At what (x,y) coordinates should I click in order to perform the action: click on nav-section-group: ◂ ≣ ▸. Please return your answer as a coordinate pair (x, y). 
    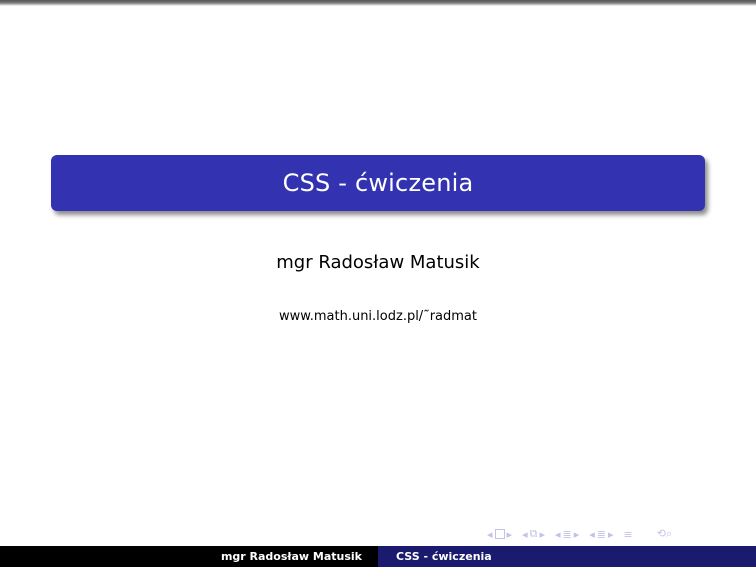
    Looking at the image, I should click on (601, 534).